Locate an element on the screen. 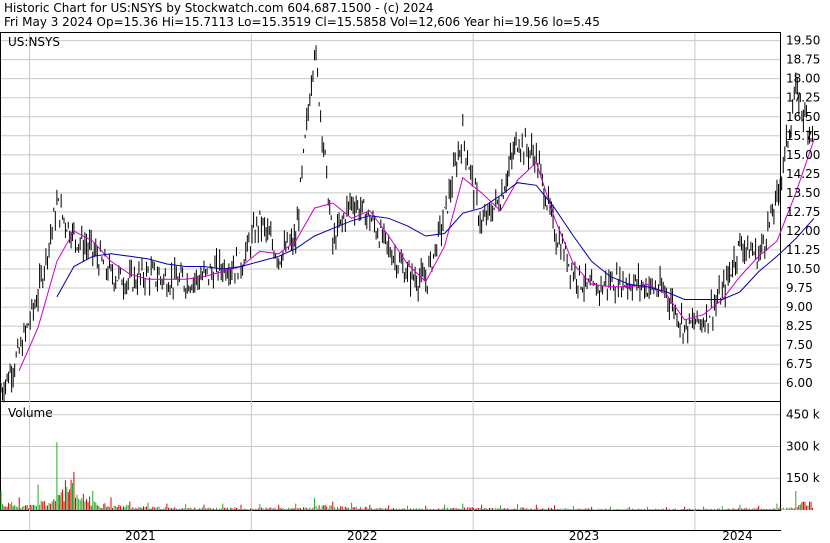 The width and height of the screenshot is (830, 543). symbol-label: US:NSYS is located at coordinates (34, 42).